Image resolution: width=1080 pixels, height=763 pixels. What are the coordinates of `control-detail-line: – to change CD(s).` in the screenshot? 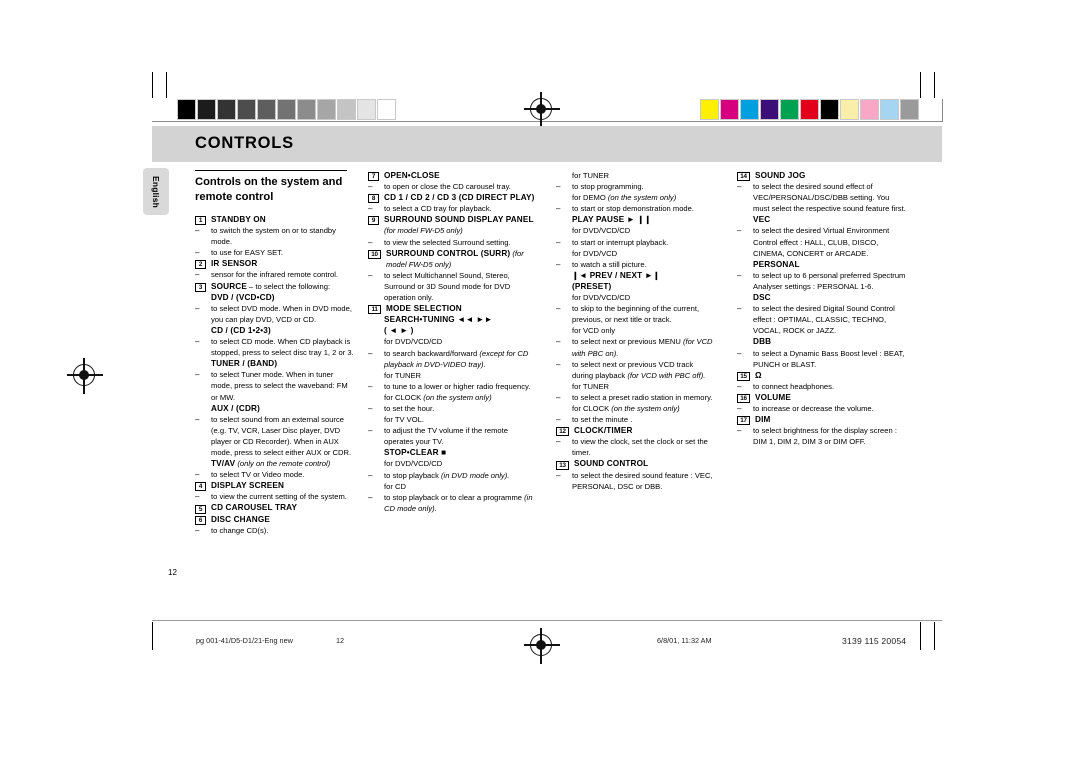 It's located at (275, 530).